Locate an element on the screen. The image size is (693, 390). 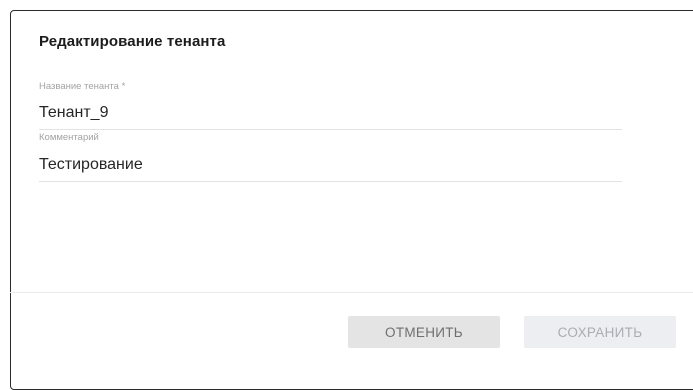
comment-field: Комментарий is located at coordinates (330, 157).